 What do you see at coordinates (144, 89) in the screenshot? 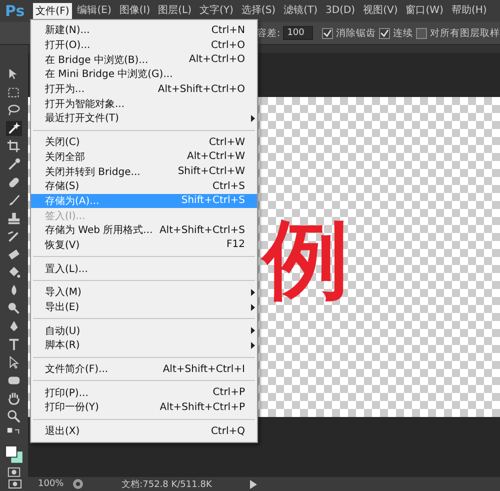
I see `menu-item: 打开为... Alt+Shift+Ctrl+O` at bounding box center [144, 89].